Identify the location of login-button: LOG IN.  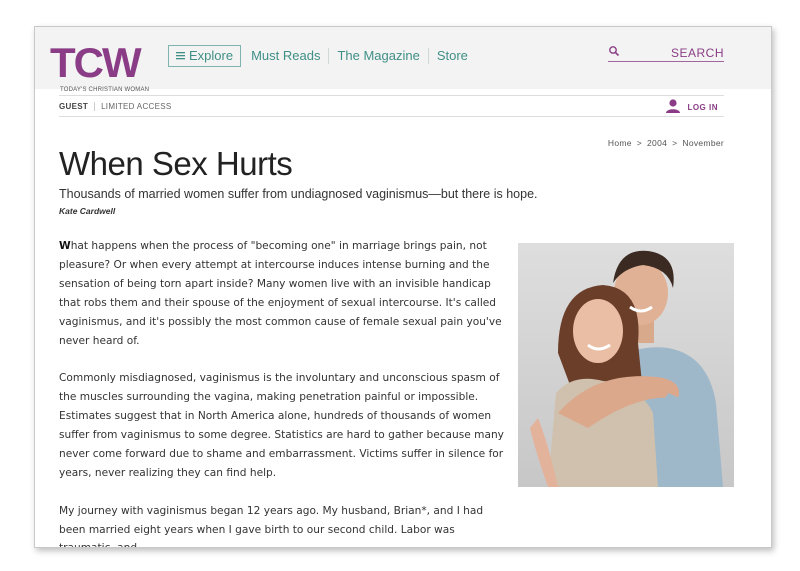
(691, 107).